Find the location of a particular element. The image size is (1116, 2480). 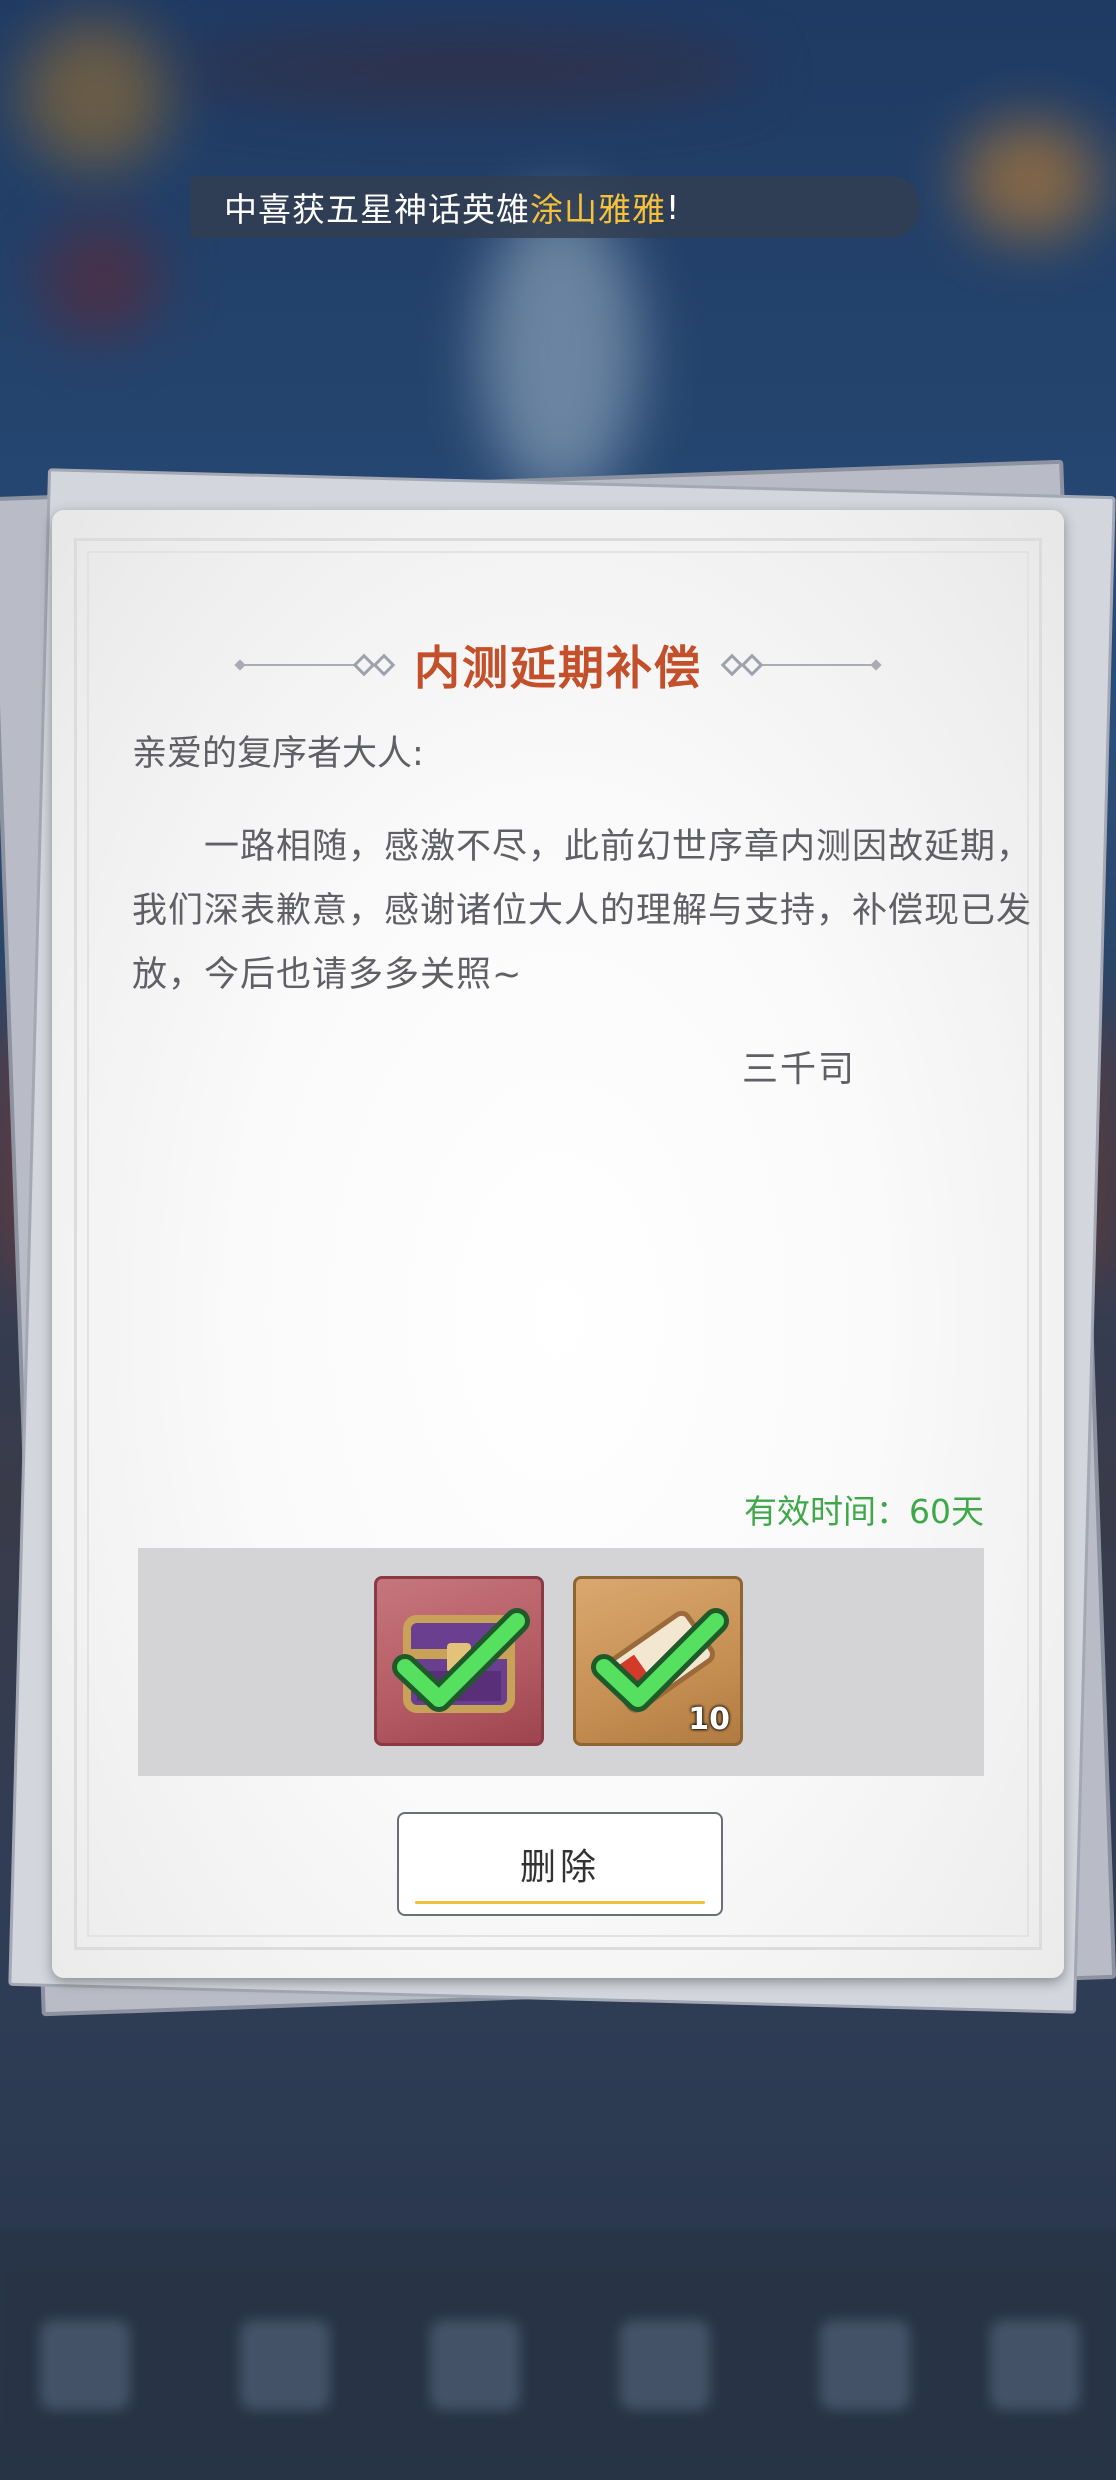

background-tower is located at coordinates (560, 350).